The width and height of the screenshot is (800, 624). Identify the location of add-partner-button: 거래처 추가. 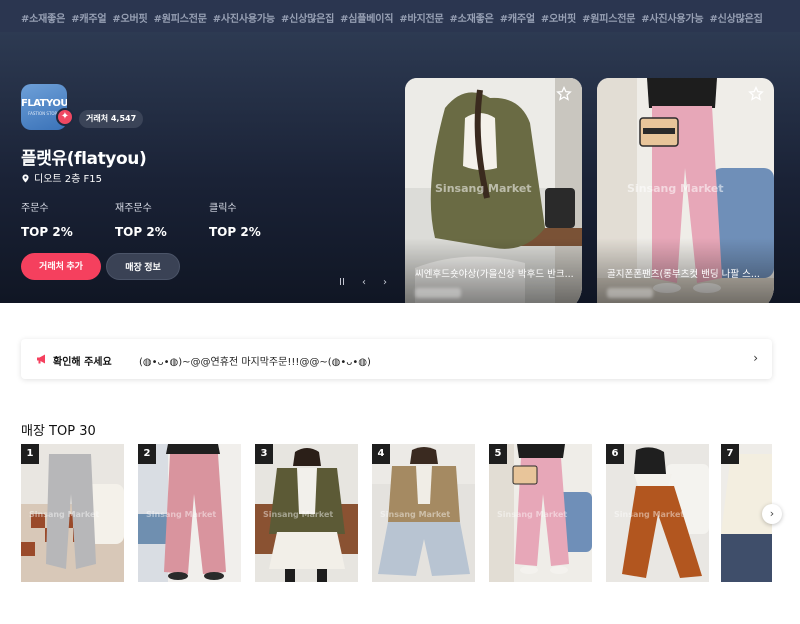
(61, 266).